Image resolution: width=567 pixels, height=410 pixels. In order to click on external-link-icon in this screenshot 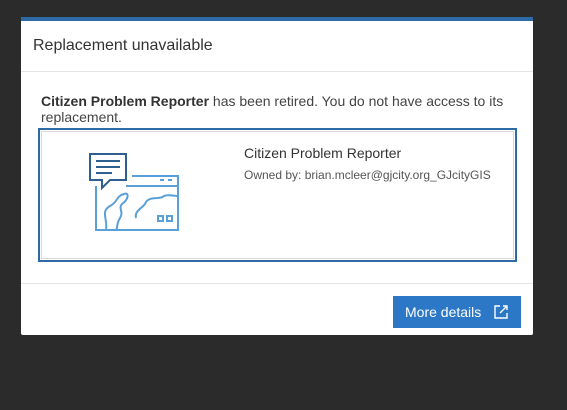, I will do `click(501, 312)`.